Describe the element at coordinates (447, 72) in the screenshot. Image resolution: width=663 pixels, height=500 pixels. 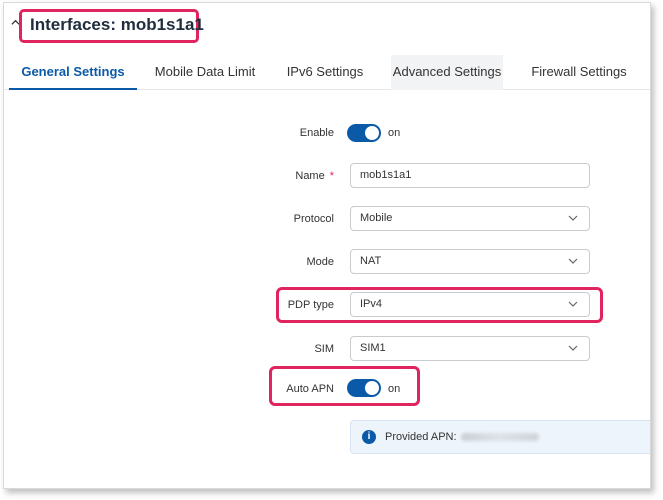
I see `tab-advanced-settings: Advanced Settings` at that location.